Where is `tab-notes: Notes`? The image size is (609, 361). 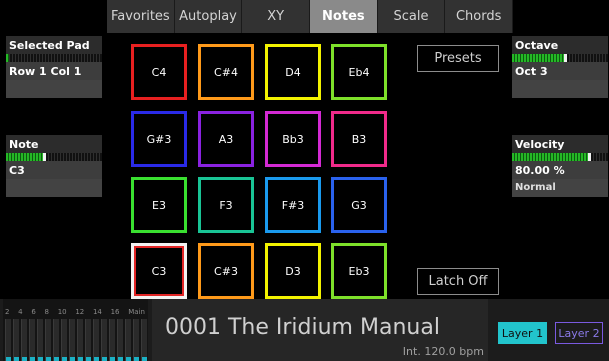 tab-notes: Notes is located at coordinates (344, 16).